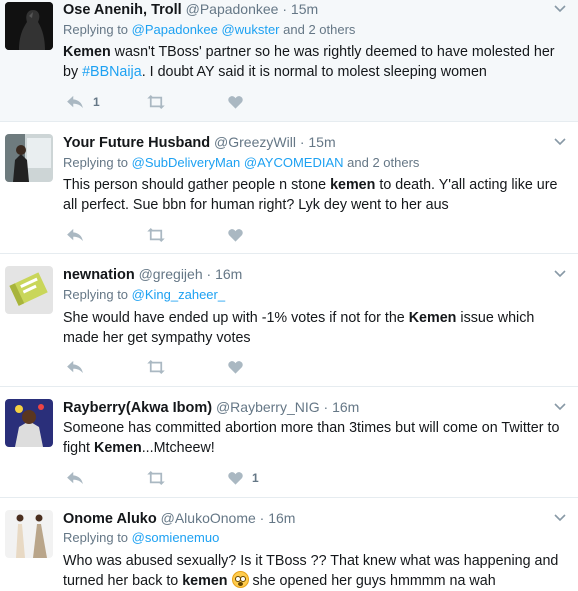 This screenshot has width=578, height=591. What do you see at coordinates (208, 518) in the screenshot?
I see `user-handle: @AlukoOnome` at bounding box center [208, 518].